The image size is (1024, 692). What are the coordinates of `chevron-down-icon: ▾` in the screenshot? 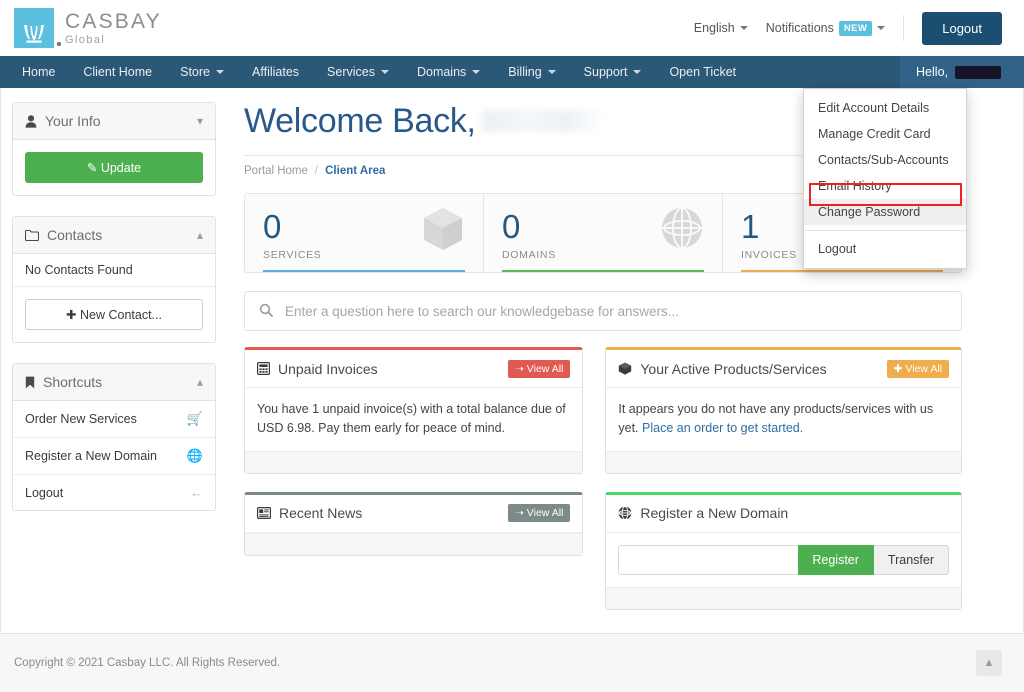 It's located at (200, 121).